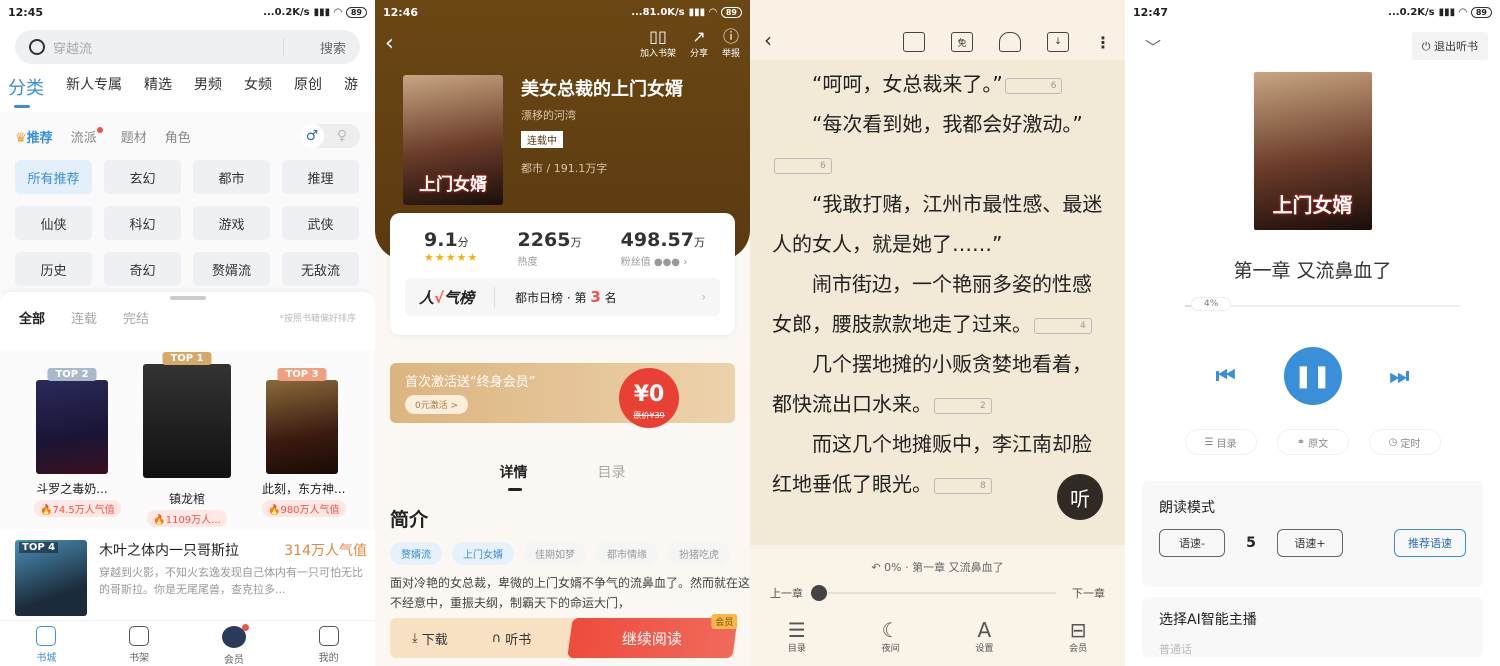 The image size is (1500, 666). I want to click on add-shelf-button: ▯▯ 加入书架, so click(658, 44).